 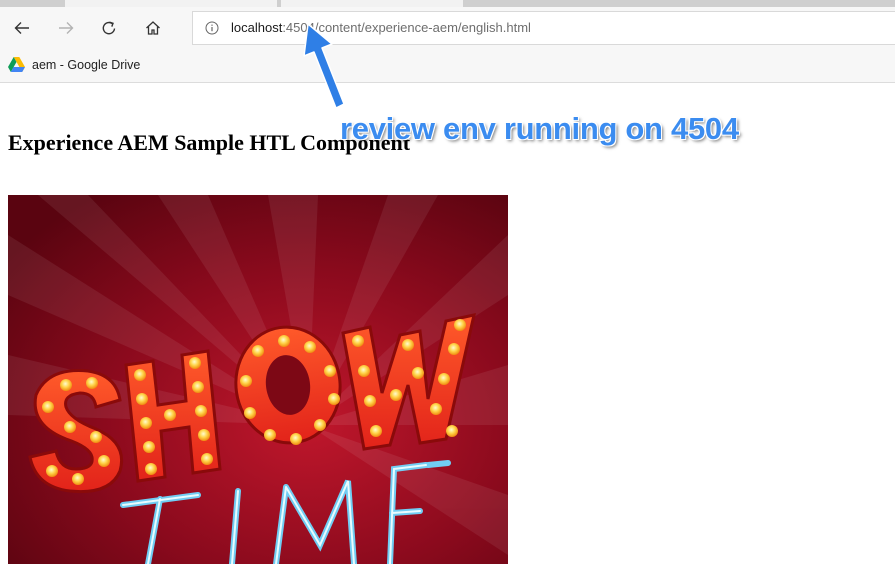 I want to click on annotation-text: review env running on 4504, so click(x=539, y=128).